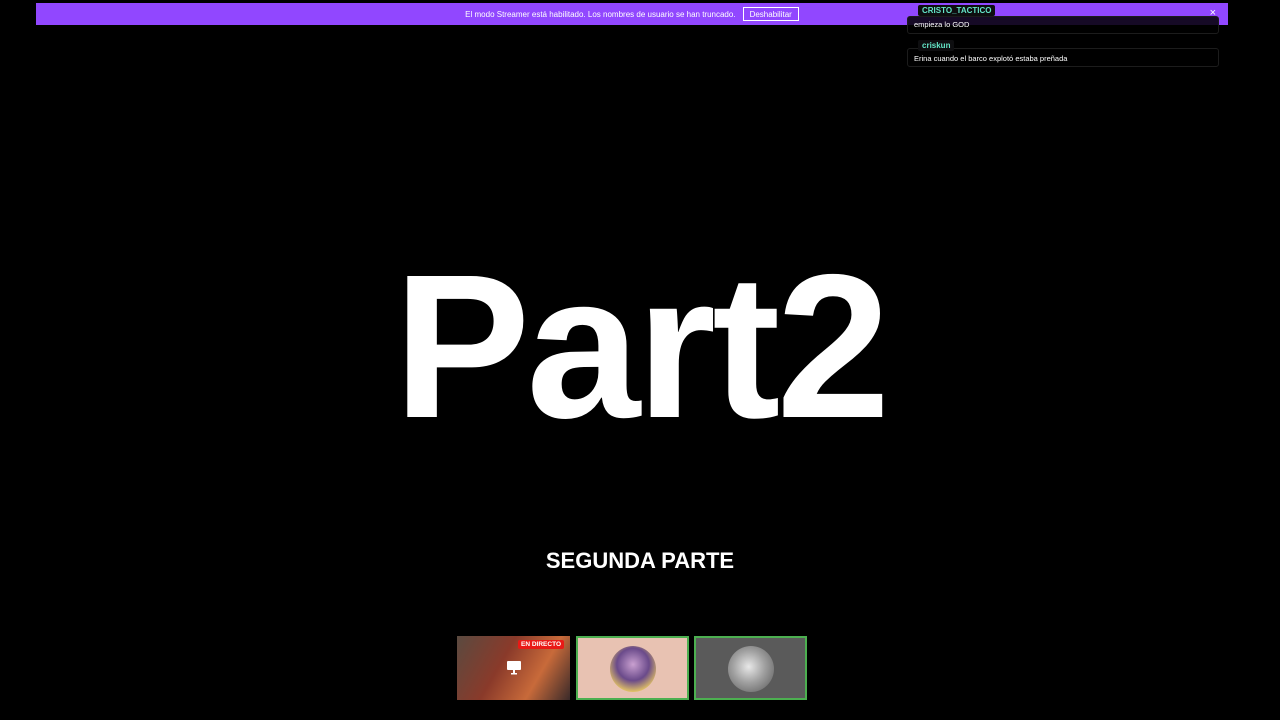 This screenshot has height=720, width=1280. What do you see at coordinates (957, 10) in the screenshot?
I see `chat-username: CRISTO_TACTICO` at bounding box center [957, 10].